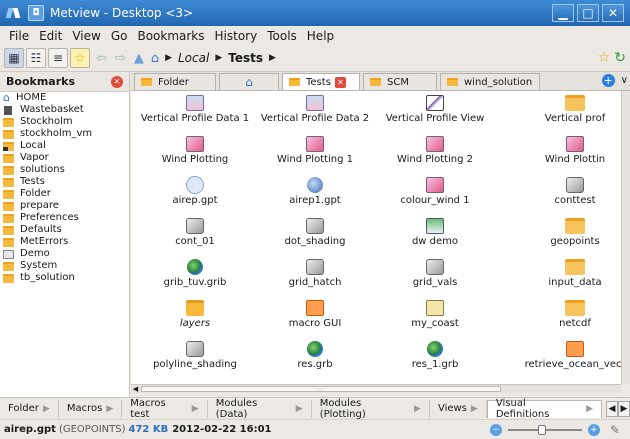 Image resolution: width=630 pixels, height=439 pixels. What do you see at coordinates (155, 58) in the screenshot?
I see `home-icon: ⌂` at bounding box center [155, 58].